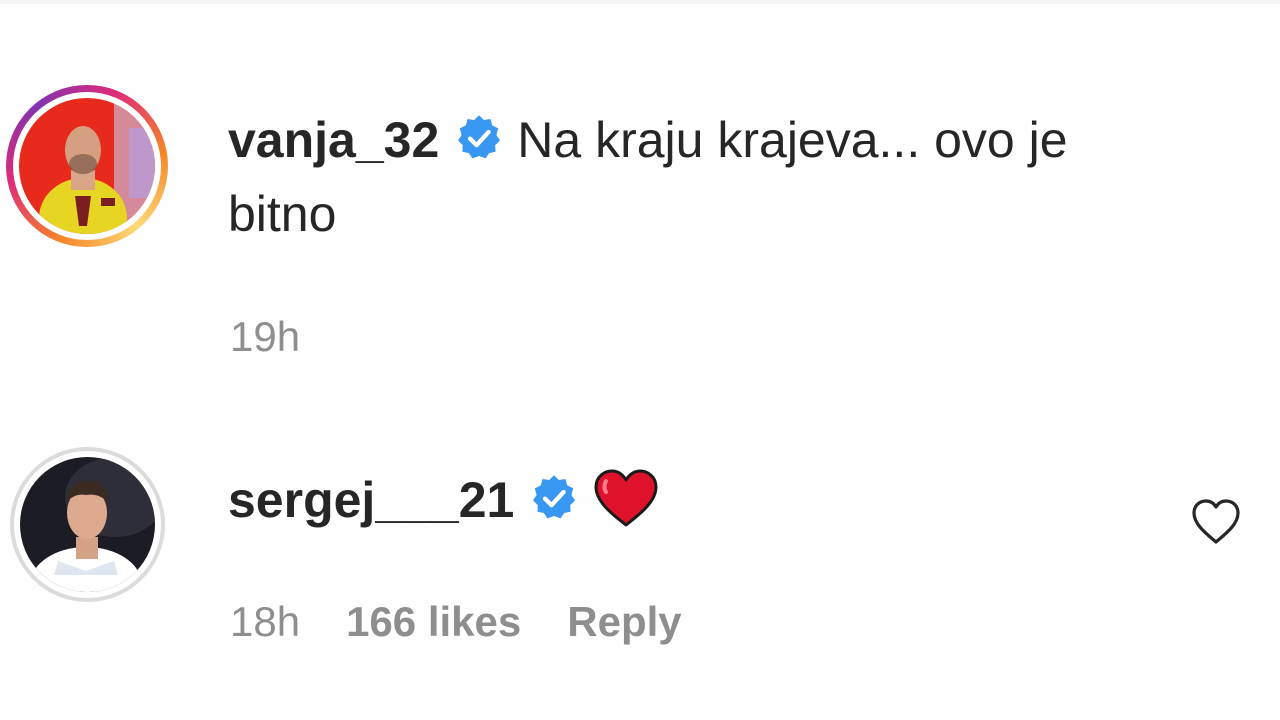 The width and height of the screenshot is (1280, 720). I want to click on comment-username: vanja_32, so click(333, 140).